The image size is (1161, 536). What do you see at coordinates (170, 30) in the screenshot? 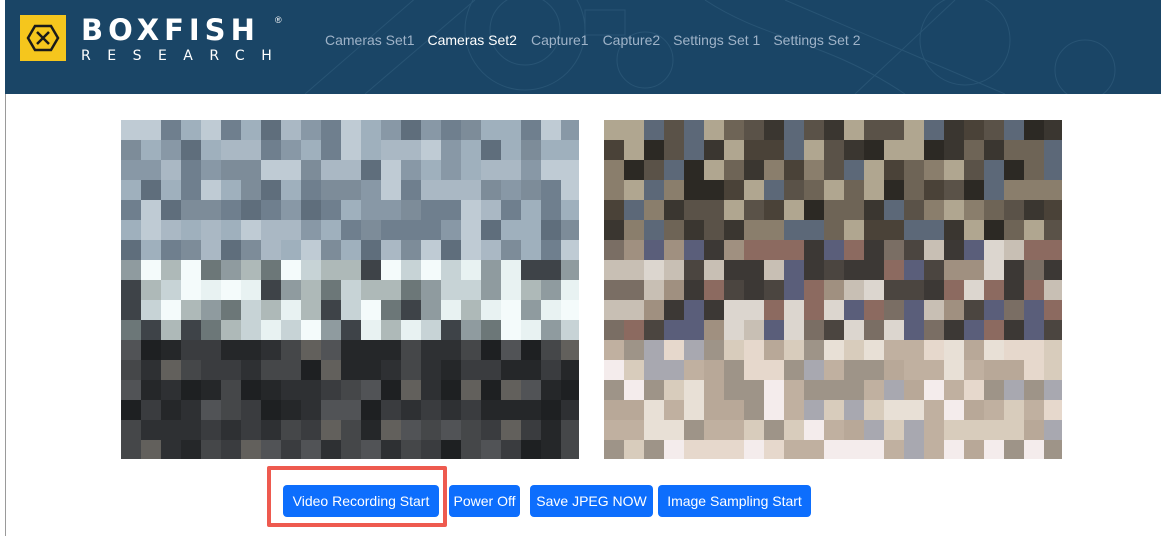
I see `brand-name: BOXFISH` at bounding box center [170, 30].